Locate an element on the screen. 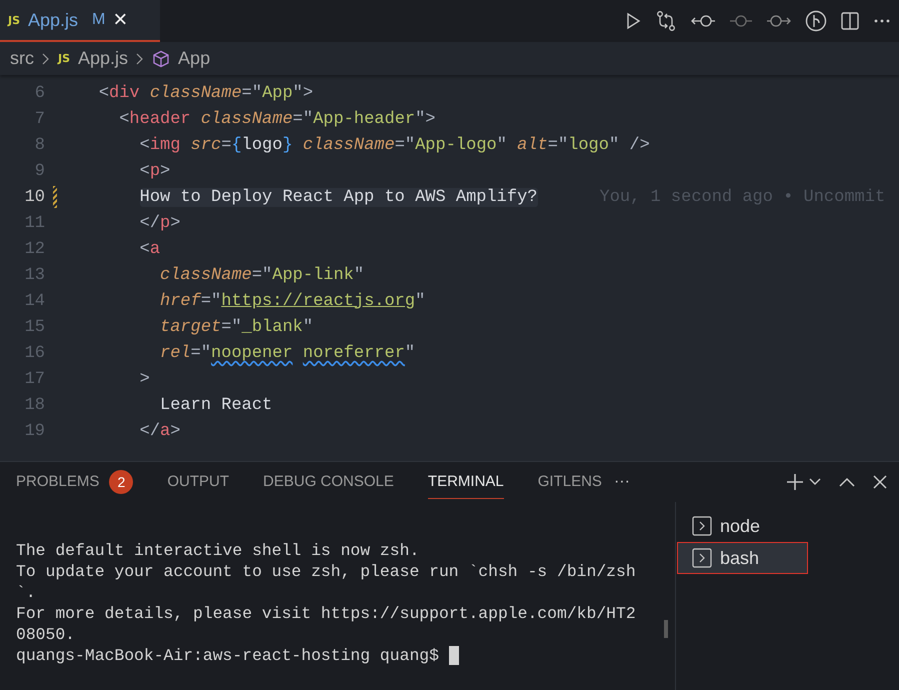 This screenshot has height=690, width=899. line-number: 19 is located at coordinates (34, 431).